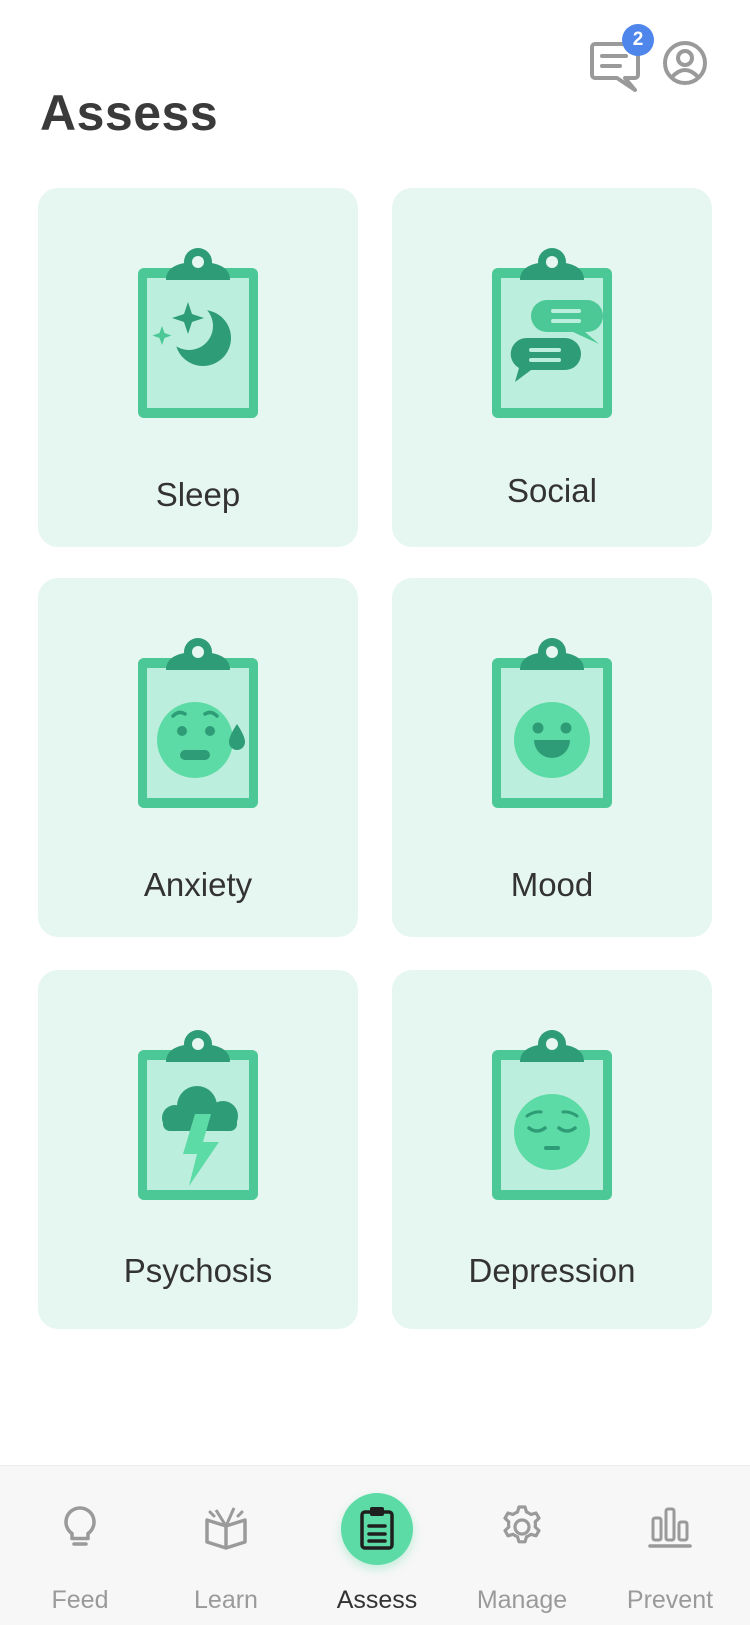 Image resolution: width=750 pixels, height=1625 pixels. I want to click on gear-icon, so click(522, 1524).